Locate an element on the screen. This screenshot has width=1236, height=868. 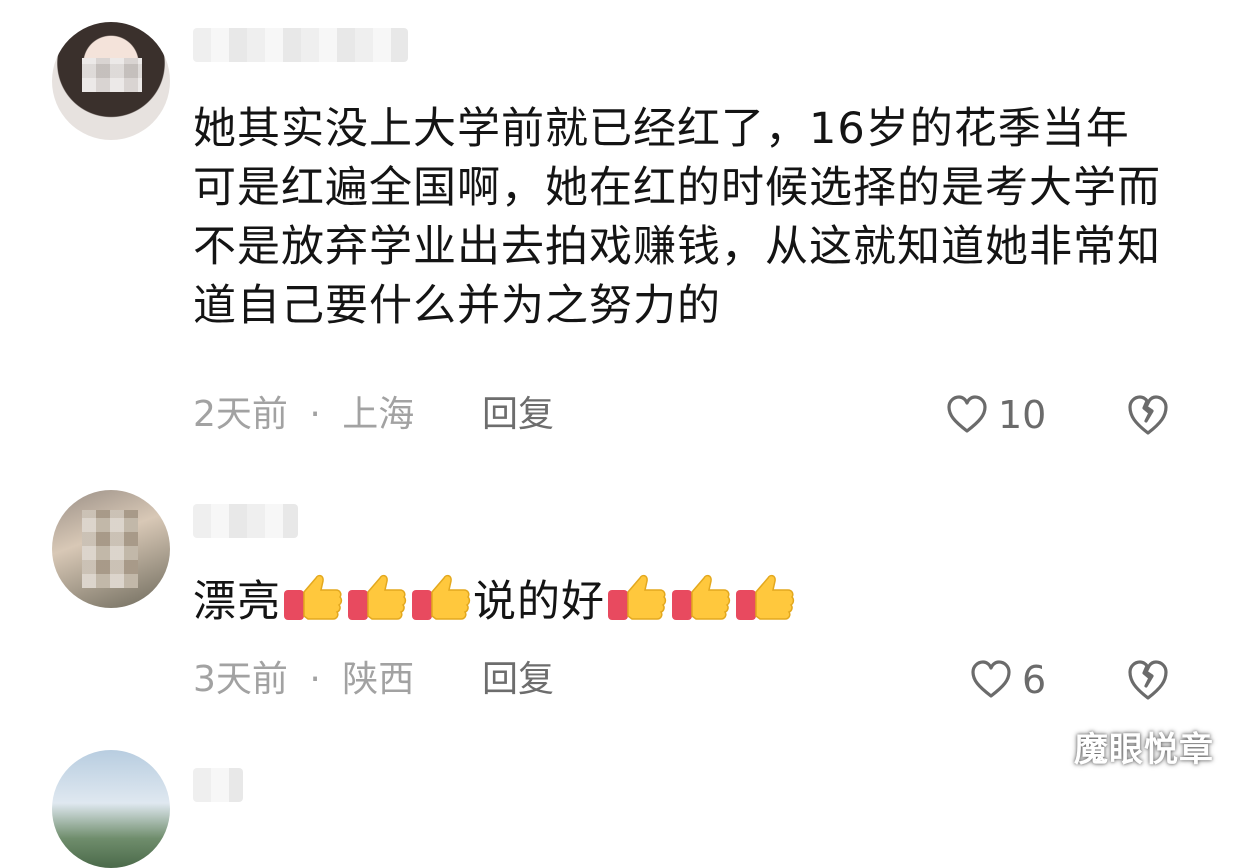
like-button: 6 is located at coordinates (1008, 680).